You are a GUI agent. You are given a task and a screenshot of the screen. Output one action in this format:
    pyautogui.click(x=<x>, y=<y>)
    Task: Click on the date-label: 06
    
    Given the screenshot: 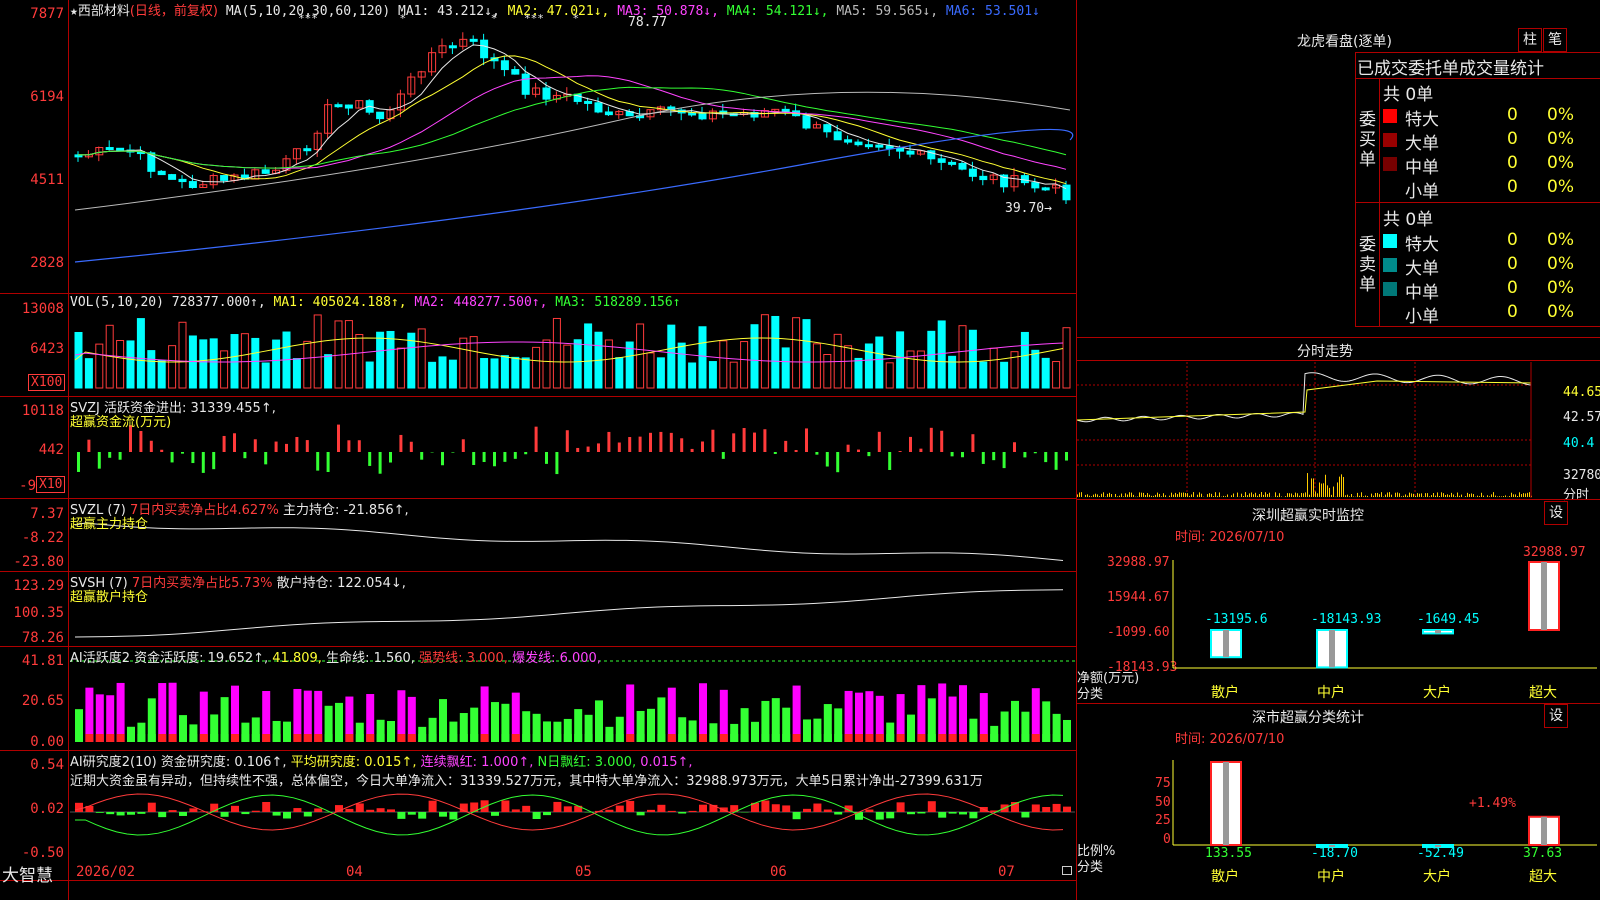 What is the action you would take?
    pyautogui.click(x=778, y=872)
    